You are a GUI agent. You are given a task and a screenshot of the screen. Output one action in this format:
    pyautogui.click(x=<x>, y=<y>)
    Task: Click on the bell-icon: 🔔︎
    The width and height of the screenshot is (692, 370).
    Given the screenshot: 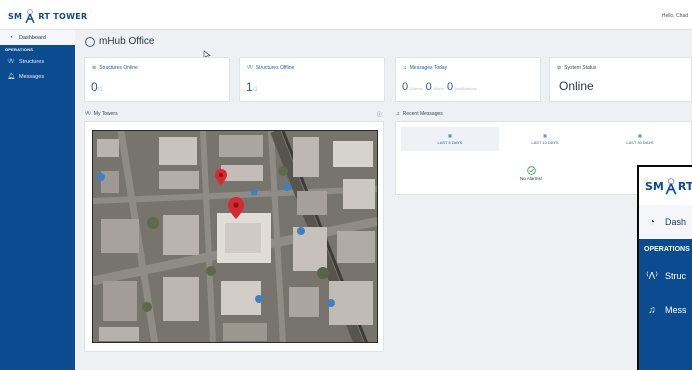 What is the action you would take?
    pyautogui.click(x=11, y=77)
    